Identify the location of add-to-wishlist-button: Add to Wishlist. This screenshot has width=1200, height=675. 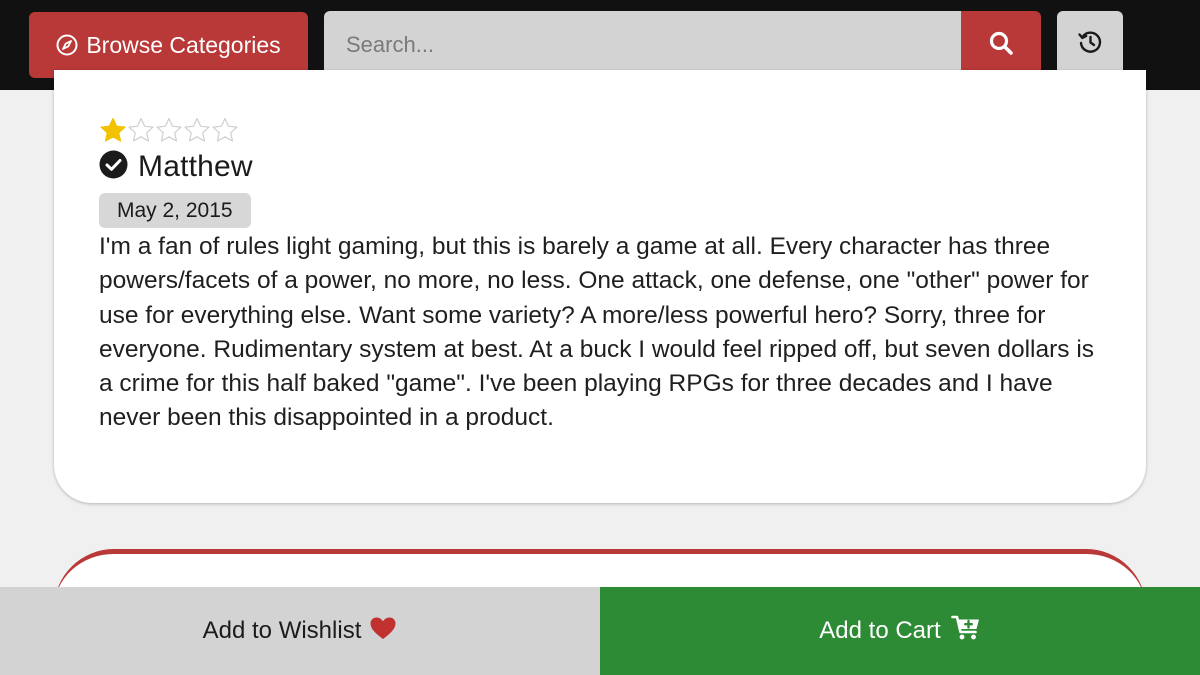
(300, 631).